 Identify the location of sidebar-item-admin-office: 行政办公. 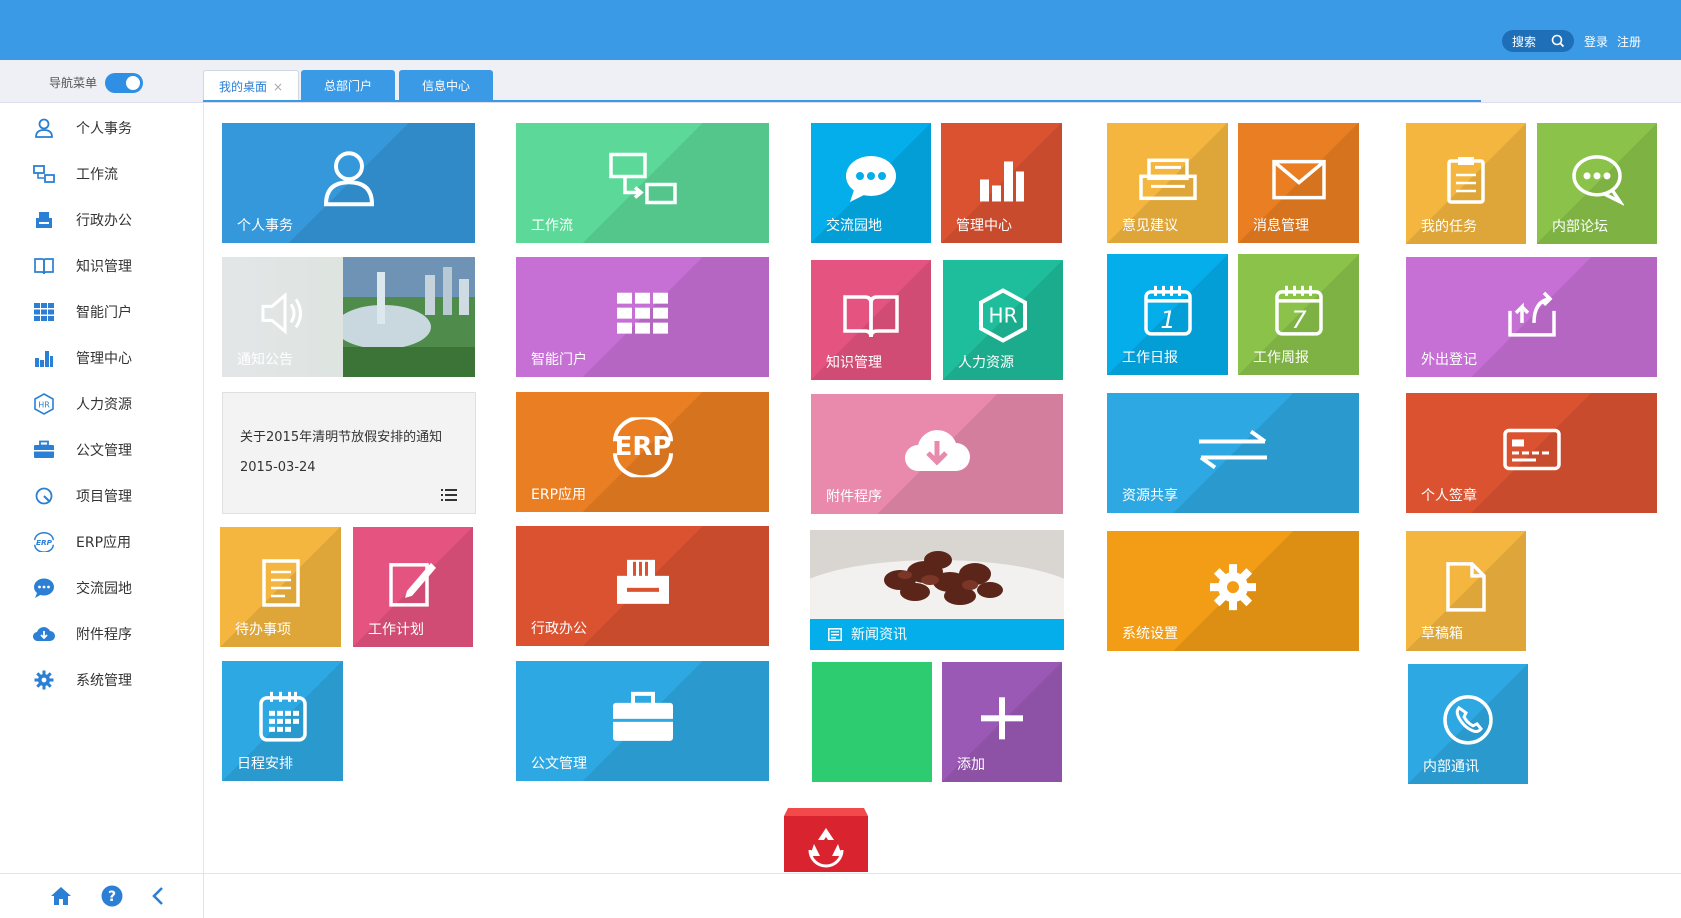
(101, 220).